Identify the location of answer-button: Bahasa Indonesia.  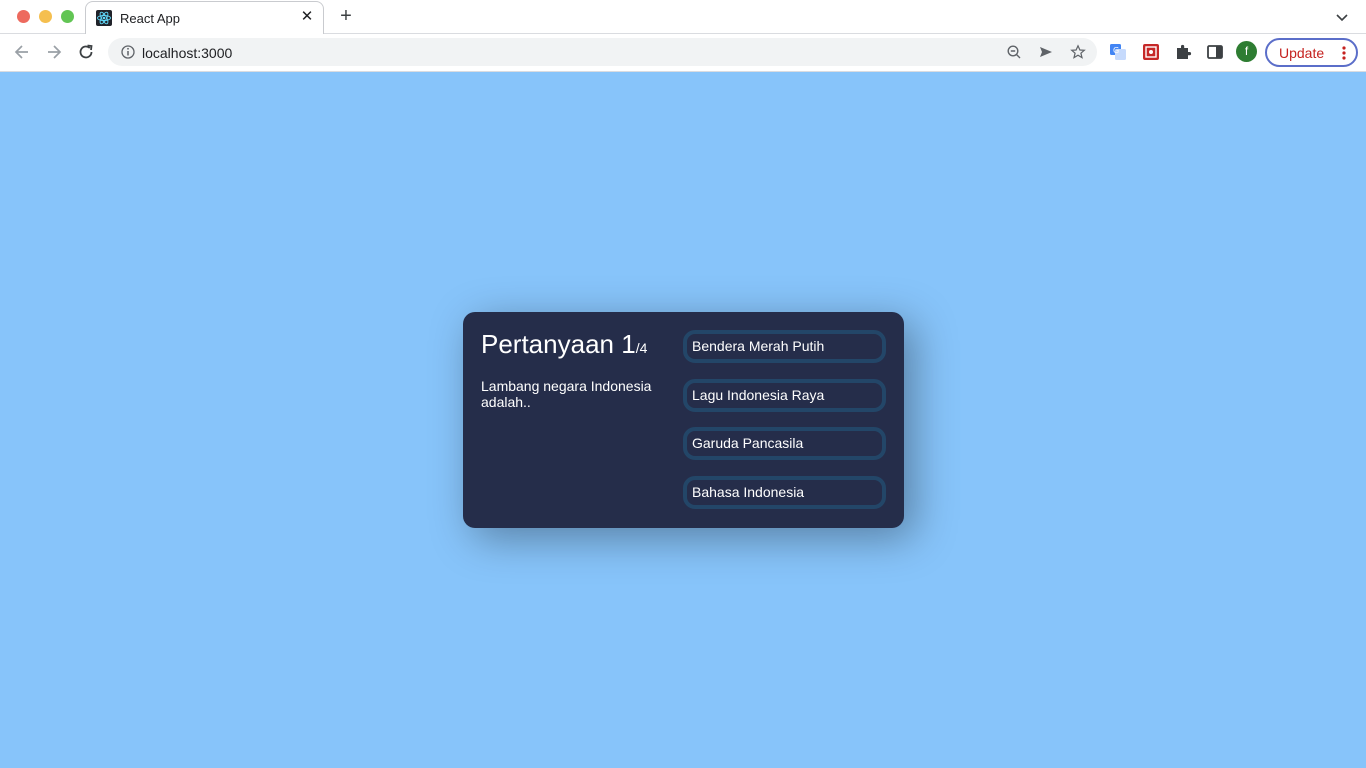
(784, 492).